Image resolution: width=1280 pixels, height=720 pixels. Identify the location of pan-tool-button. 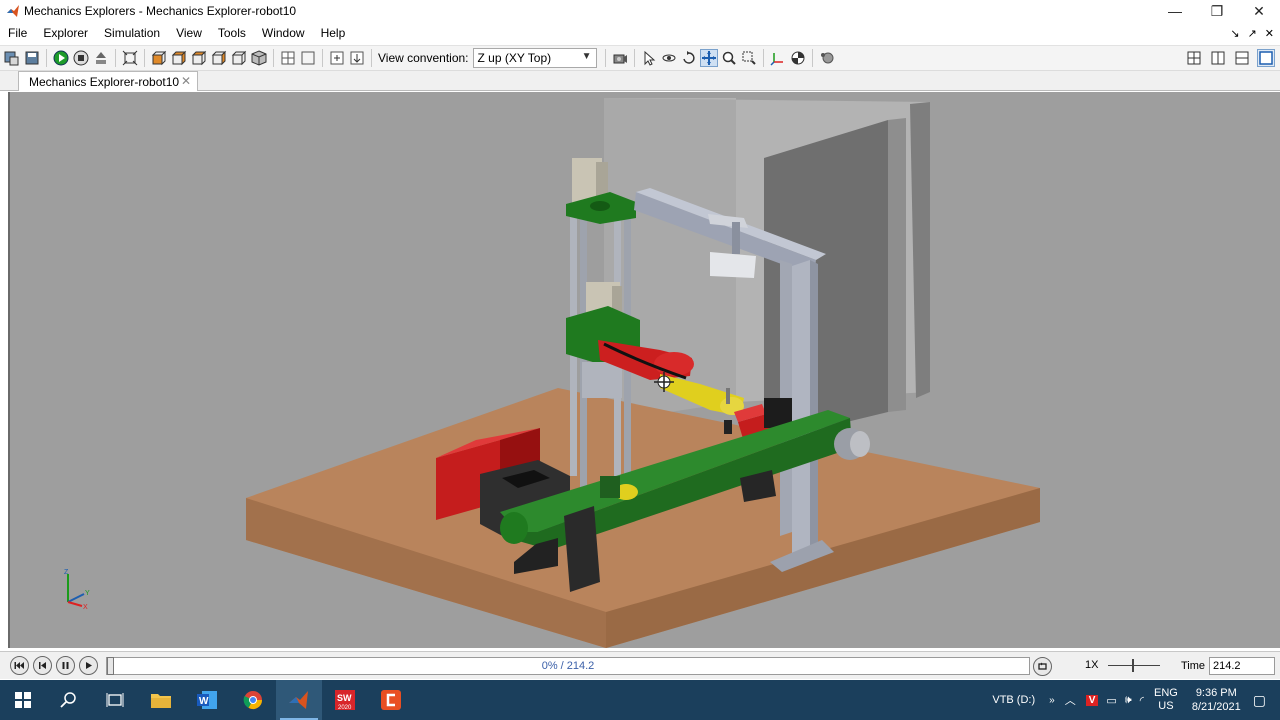
(708, 58).